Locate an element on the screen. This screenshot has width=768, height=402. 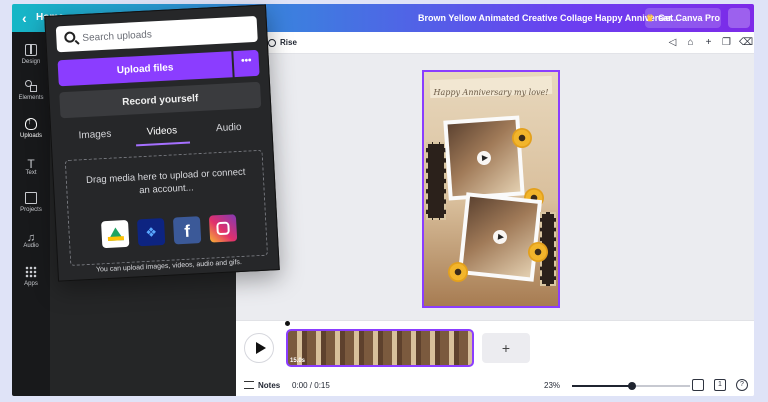
animate-icon is located at coordinates (272, 42).